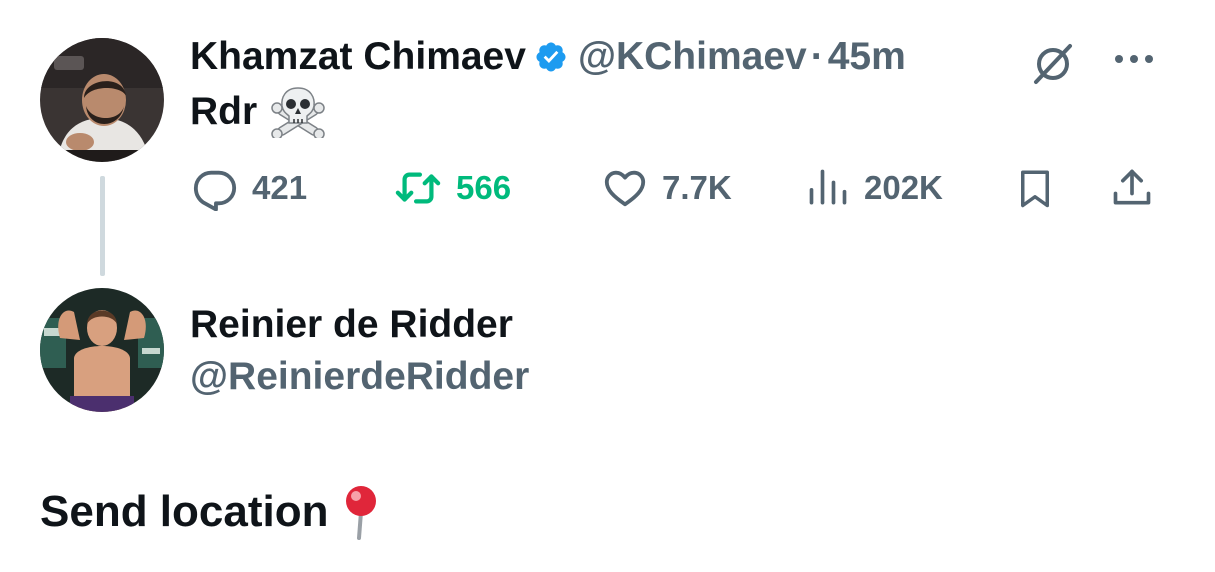 This screenshot has height=572, width=1215. I want to click on more-options-icon, so click(1134, 61).